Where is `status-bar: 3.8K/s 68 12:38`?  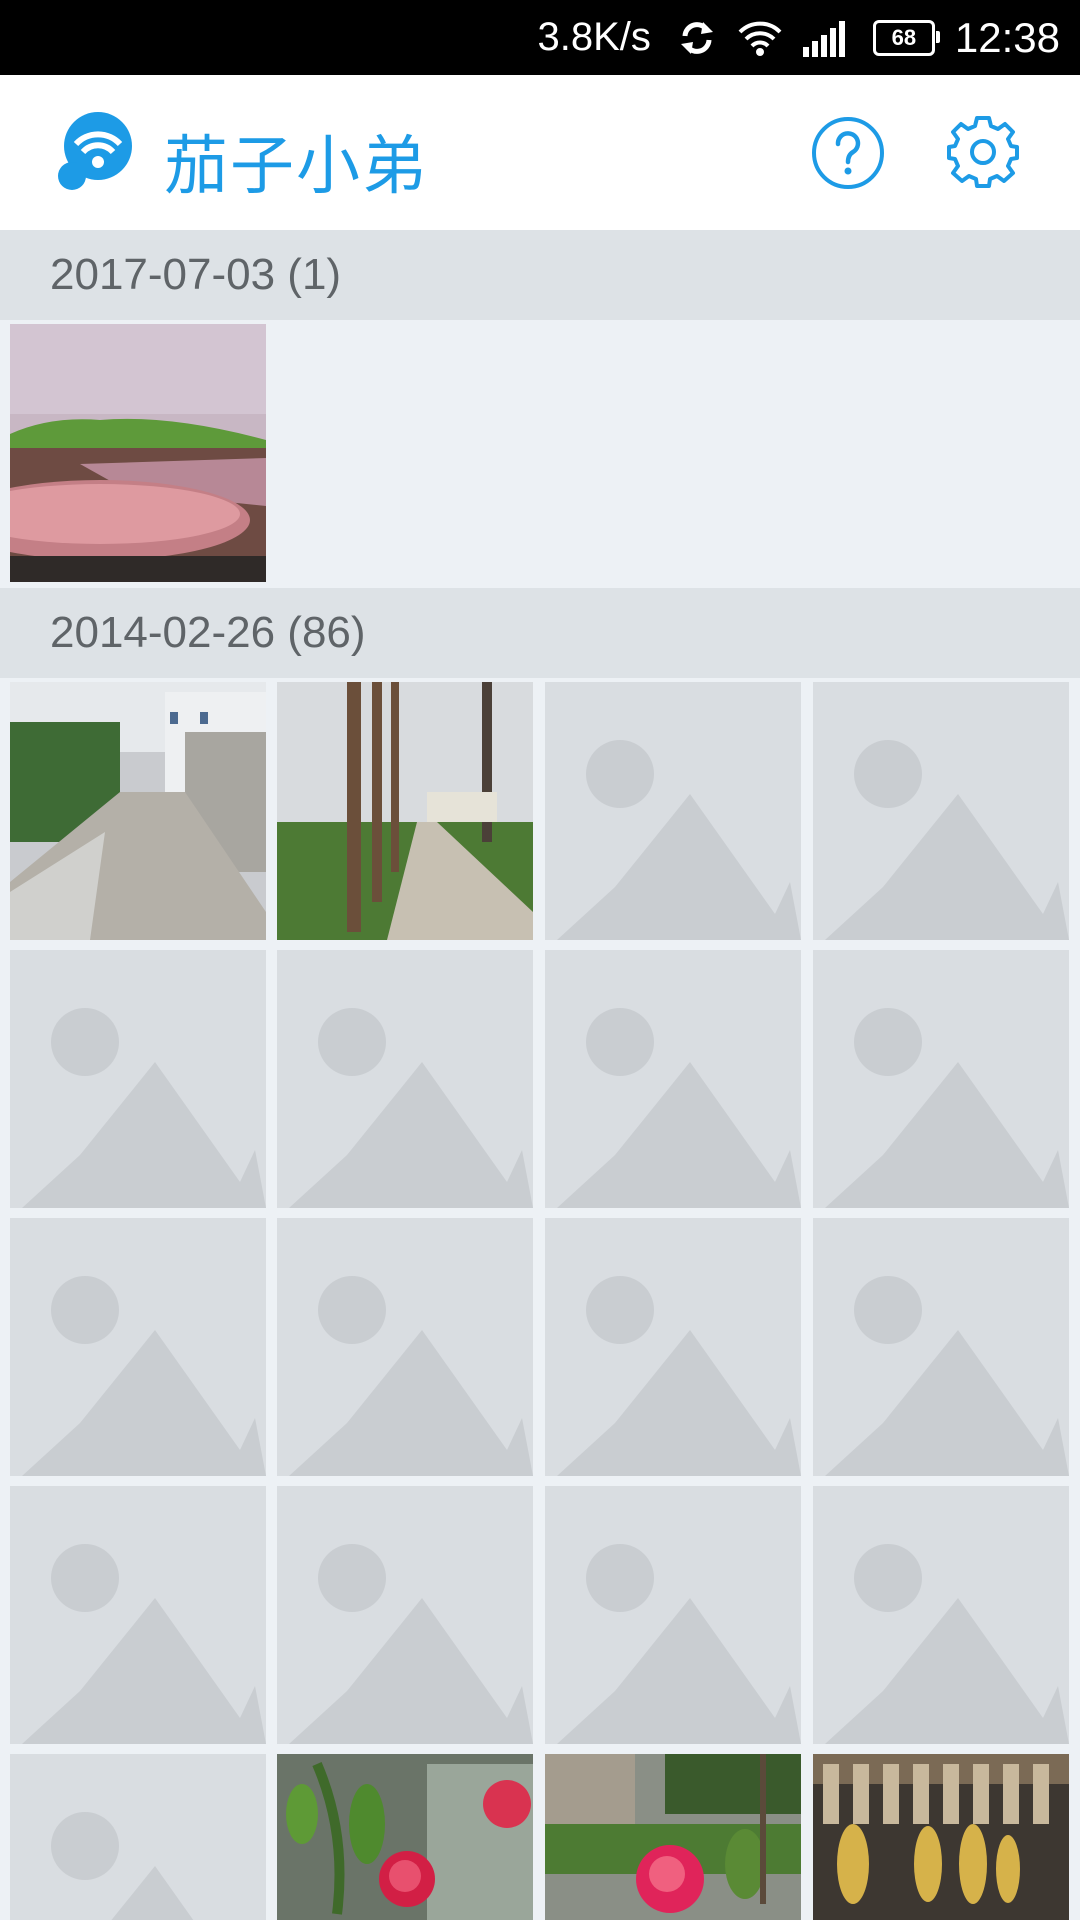 status-bar: 3.8K/s 68 12:38 is located at coordinates (540, 37).